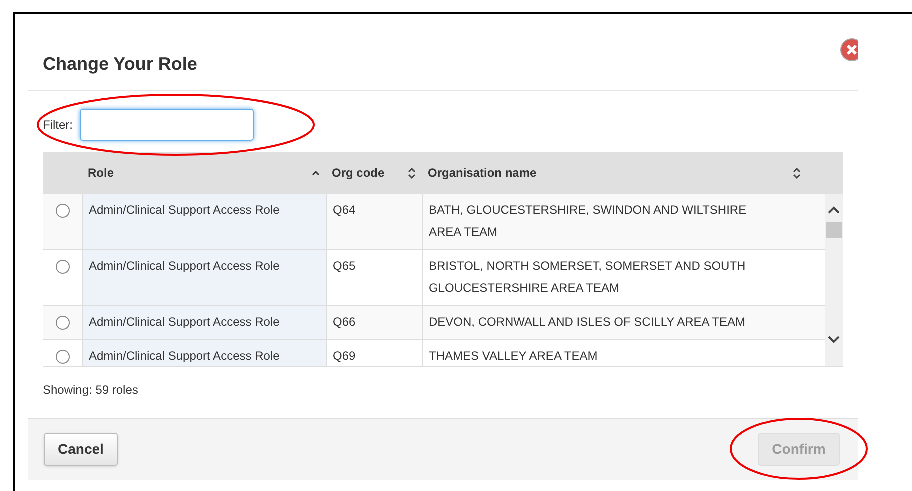 Image resolution: width=912 pixels, height=491 pixels. What do you see at coordinates (204, 173) in the screenshot?
I see `column-header: Role` at bounding box center [204, 173].